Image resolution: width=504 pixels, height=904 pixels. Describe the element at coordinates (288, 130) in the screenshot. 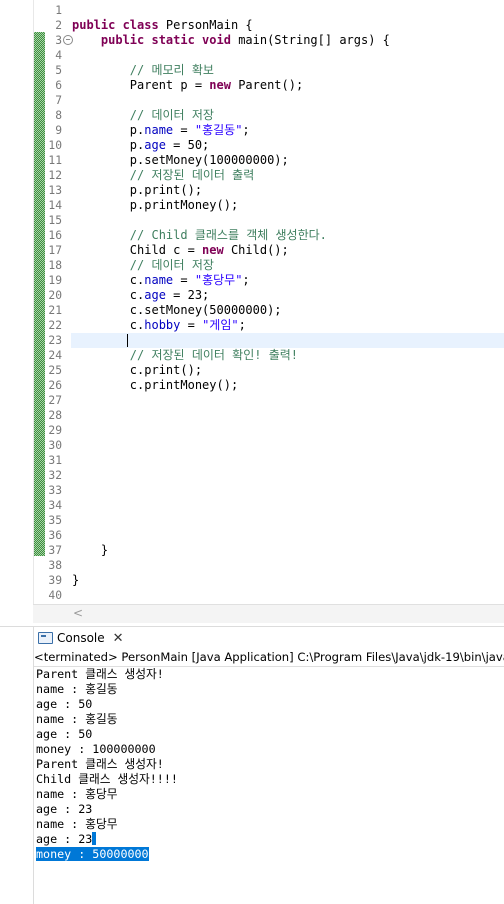

I see `code-line: p.name = "홍길동";` at that location.